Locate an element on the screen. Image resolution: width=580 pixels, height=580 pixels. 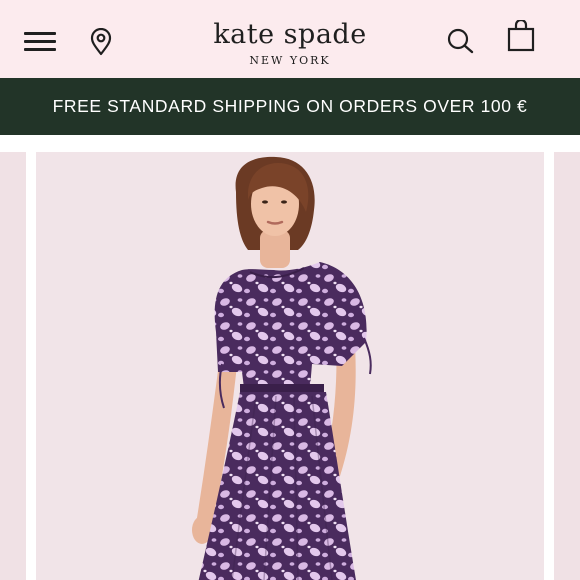
menu-button is located at coordinates (41, 42).